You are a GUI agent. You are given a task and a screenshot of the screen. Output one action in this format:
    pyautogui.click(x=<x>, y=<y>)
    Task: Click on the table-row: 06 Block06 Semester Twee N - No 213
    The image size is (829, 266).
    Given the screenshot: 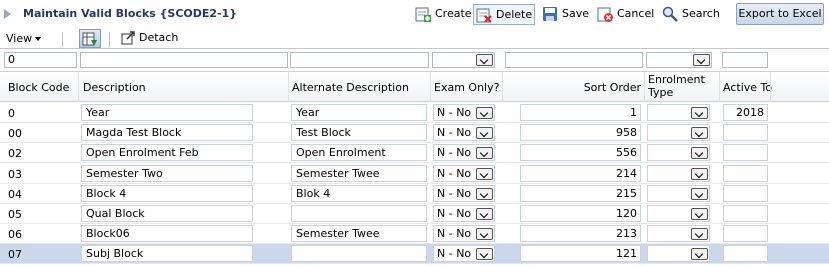 What is the action you would take?
    pyautogui.click(x=414, y=234)
    